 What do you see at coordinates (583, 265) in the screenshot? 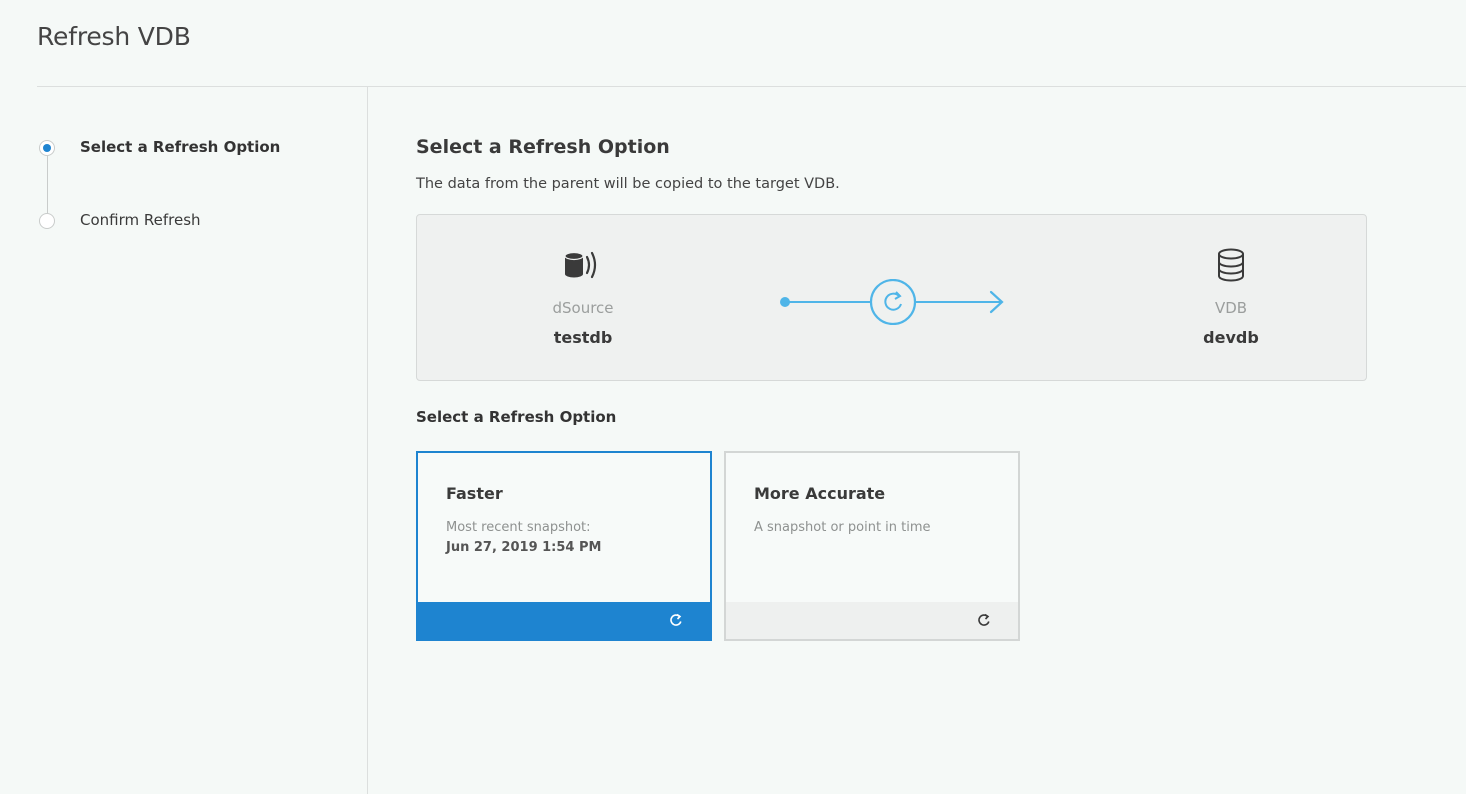
I see `dsource-database-icon` at bounding box center [583, 265].